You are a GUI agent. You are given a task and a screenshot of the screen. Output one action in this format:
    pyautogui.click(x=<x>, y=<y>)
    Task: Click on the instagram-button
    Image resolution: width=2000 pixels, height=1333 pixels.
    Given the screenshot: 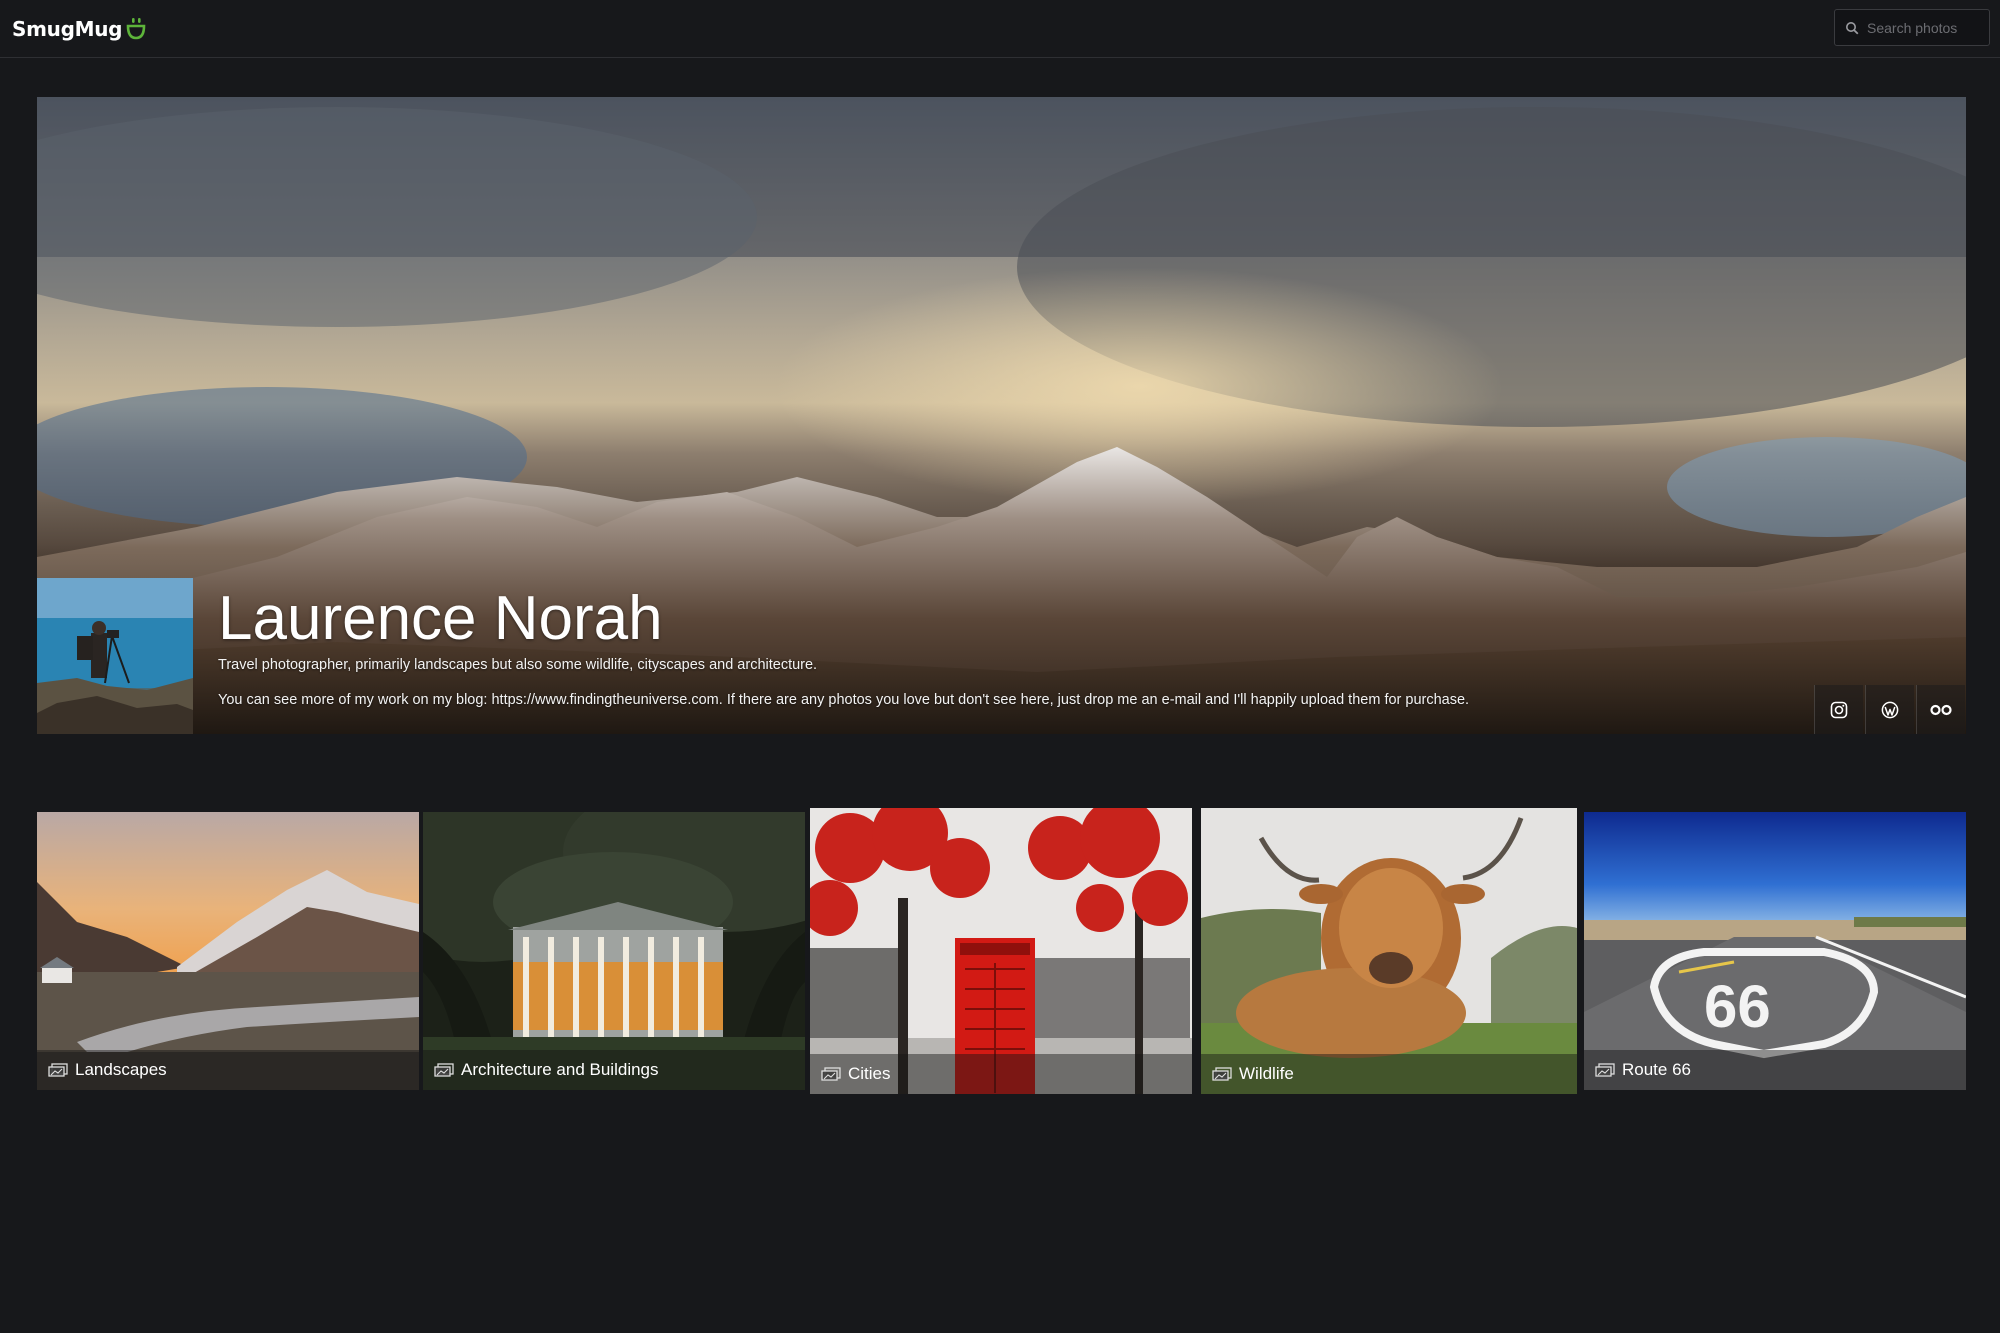 What is the action you would take?
    pyautogui.click(x=1838, y=709)
    